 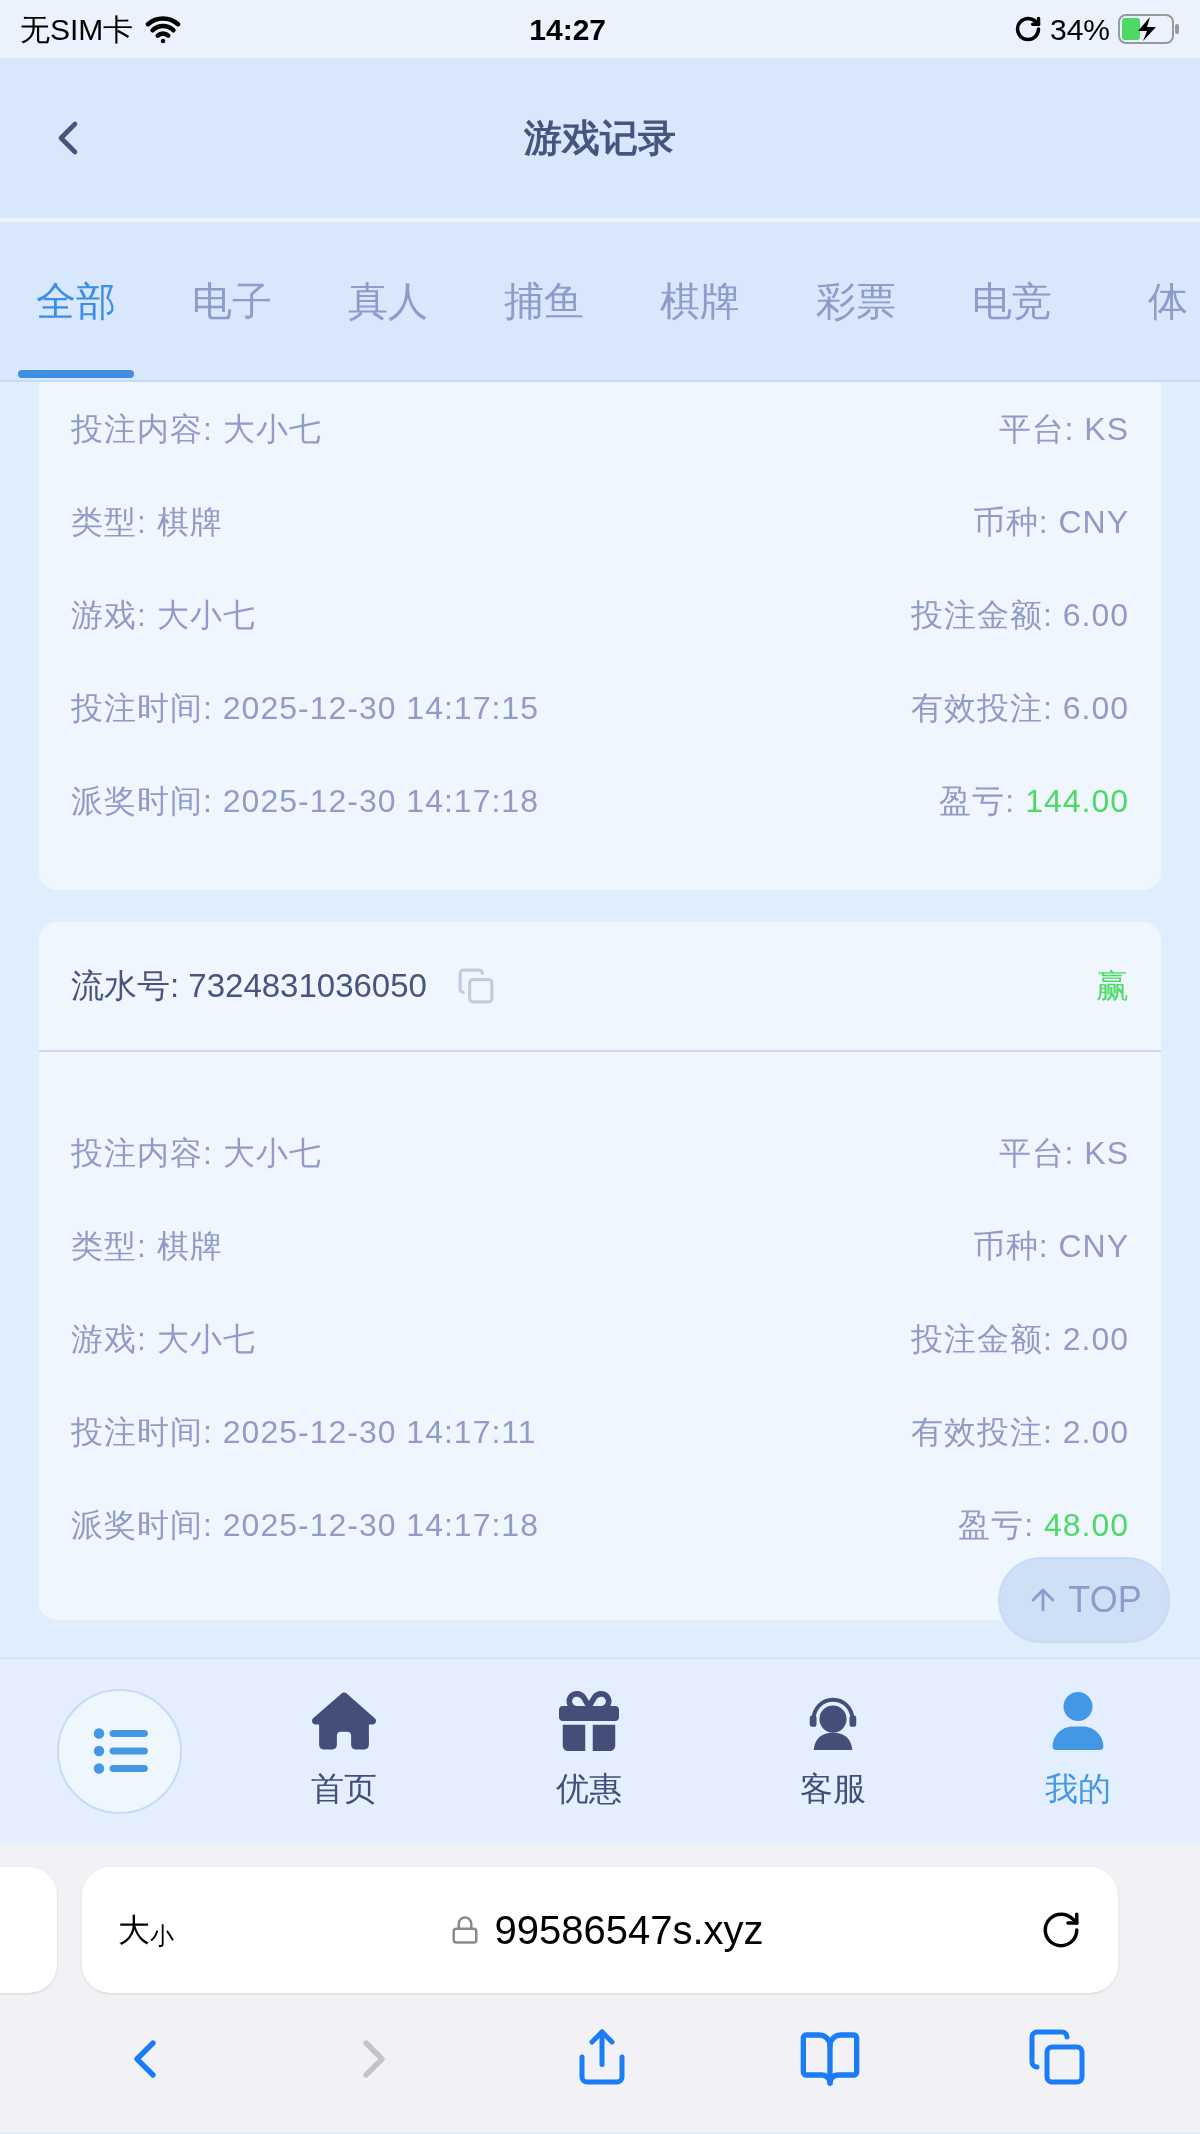 What do you see at coordinates (1019, 1432) in the screenshot?
I see `bet-detail: 有效投注: 2.00` at bounding box center [1019, 1432].